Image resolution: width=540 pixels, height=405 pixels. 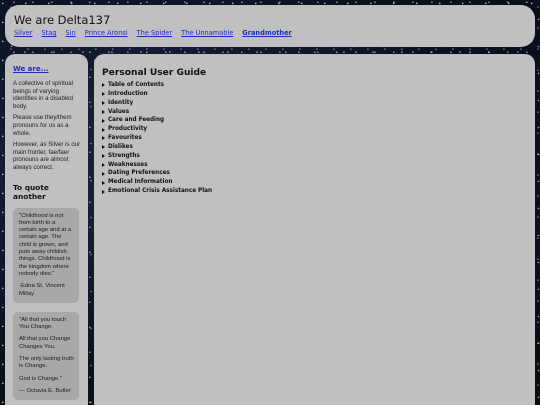 What do you see at coordinates (128, 93) in the screenshot?
I see `section-label: Introduction` at bounding box center [128, 93].